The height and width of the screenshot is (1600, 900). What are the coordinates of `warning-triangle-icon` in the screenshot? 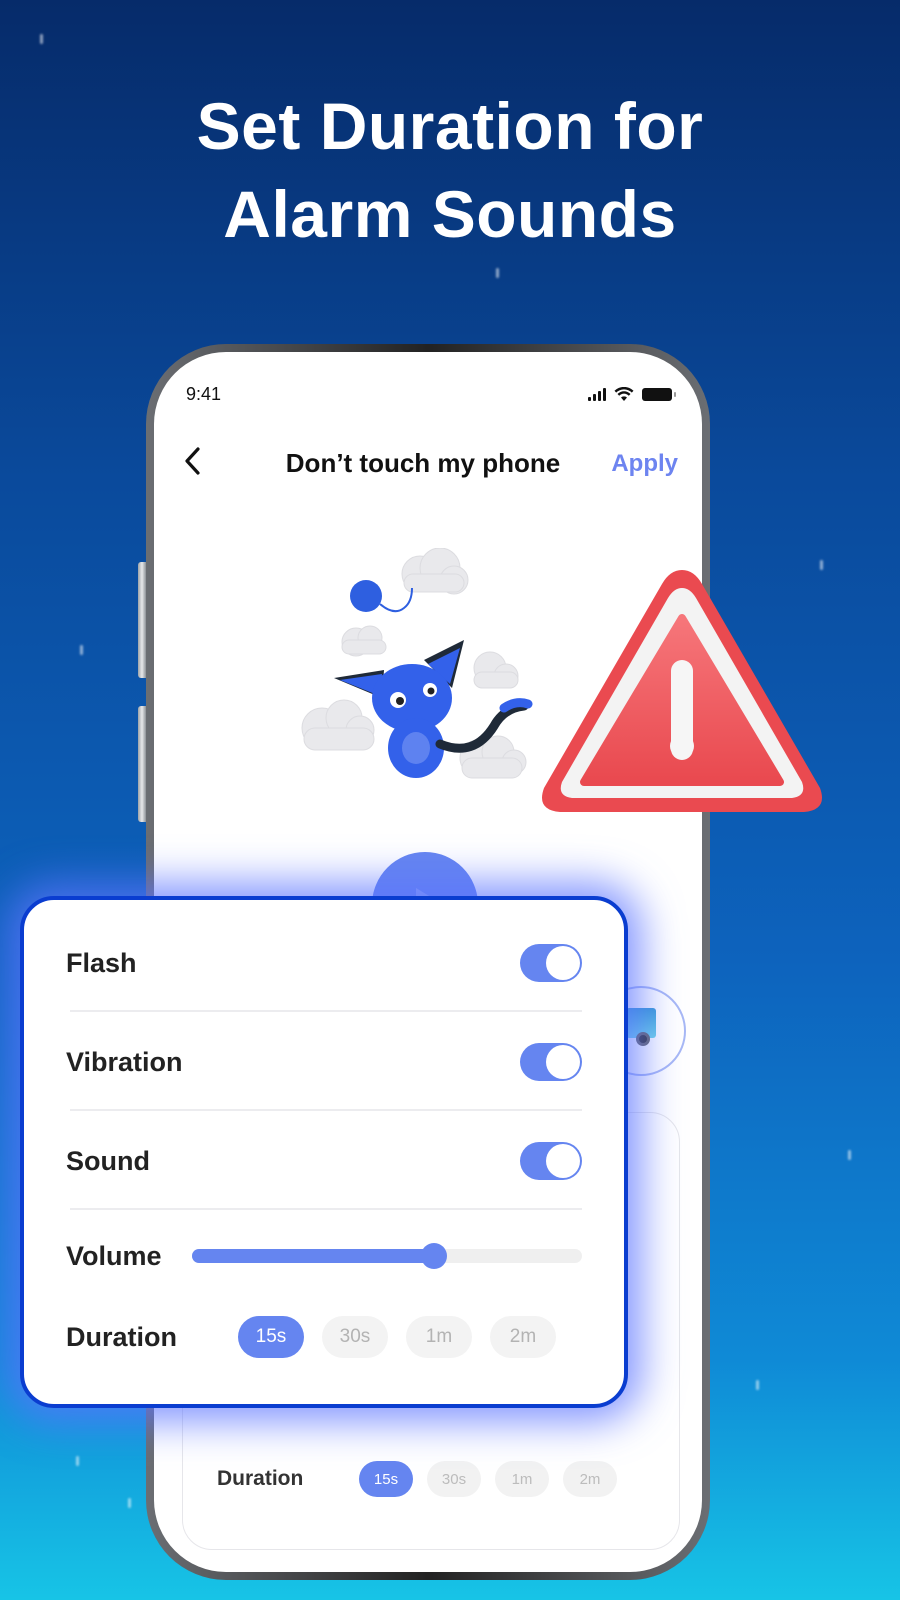 It's located at (682, 691).